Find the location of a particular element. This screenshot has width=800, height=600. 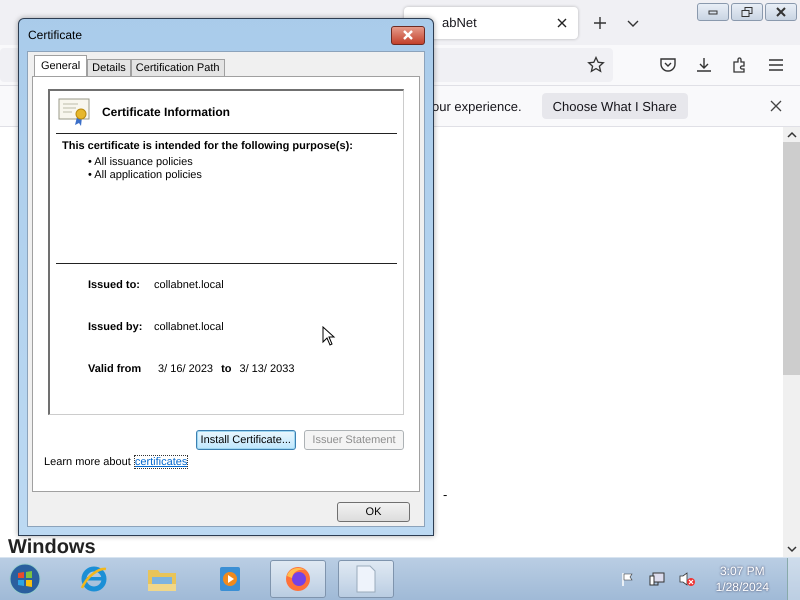

window-title: Certificate is located at coordinates (55, 35).